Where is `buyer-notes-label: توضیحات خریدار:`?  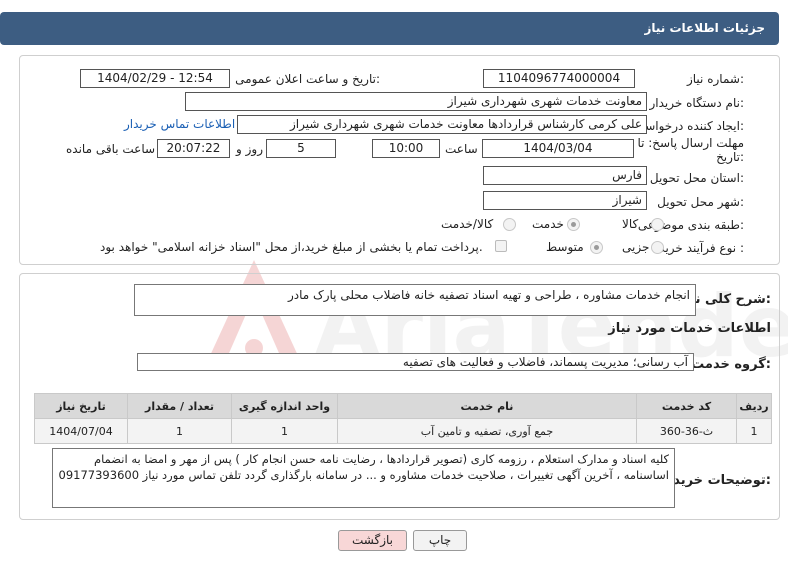 buyer-notes-label: توضیحات خریدار: is located at coordinates (716, 480).